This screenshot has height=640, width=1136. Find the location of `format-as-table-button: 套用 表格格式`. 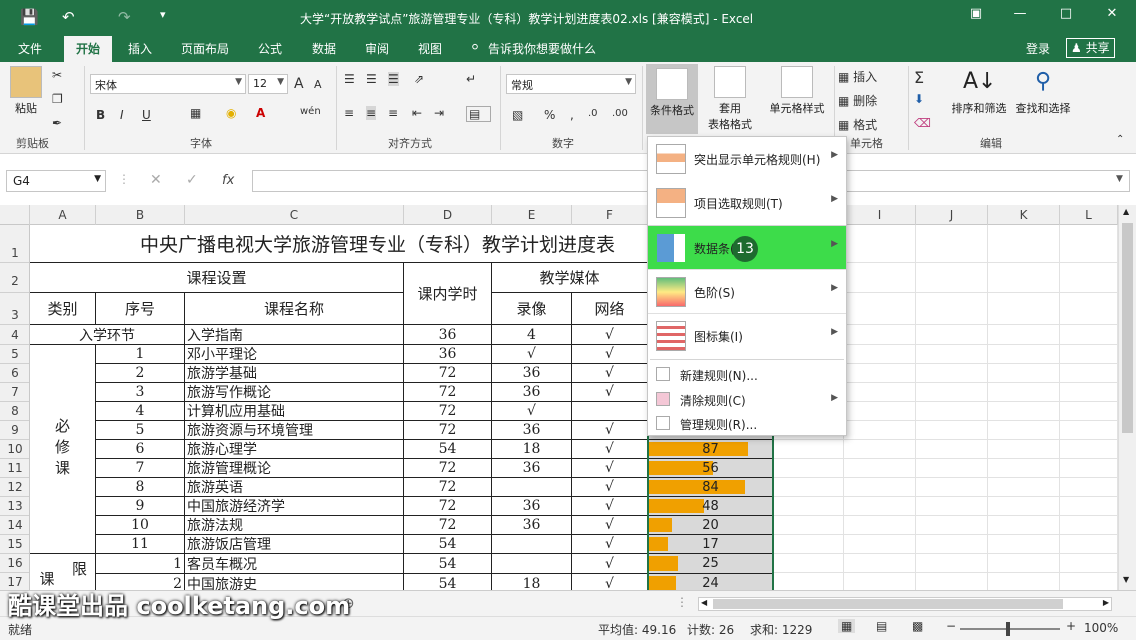

format-as-table-button: 套用 表格格式 is located at coordinates (730, 99).